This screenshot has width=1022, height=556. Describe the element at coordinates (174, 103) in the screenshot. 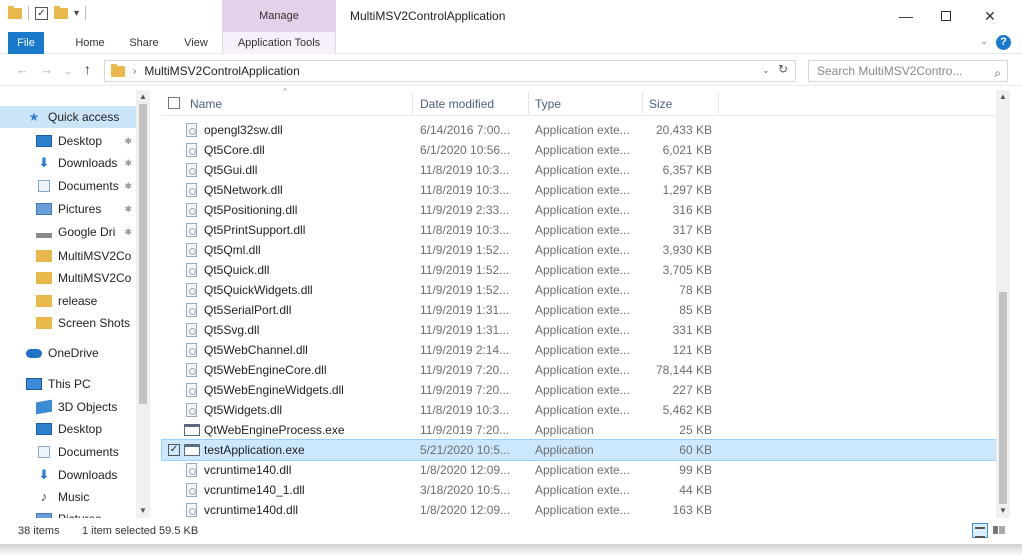

I see `select-all-checkbox` at that location.